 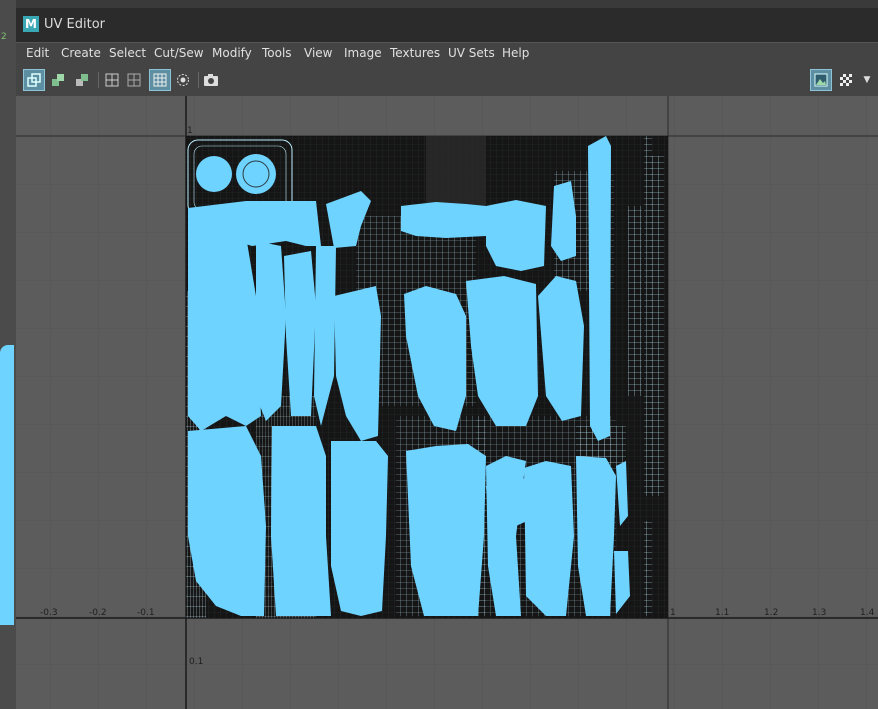 I want to click on u-tick-1.2: 1.2, so click(x=771, y=613).